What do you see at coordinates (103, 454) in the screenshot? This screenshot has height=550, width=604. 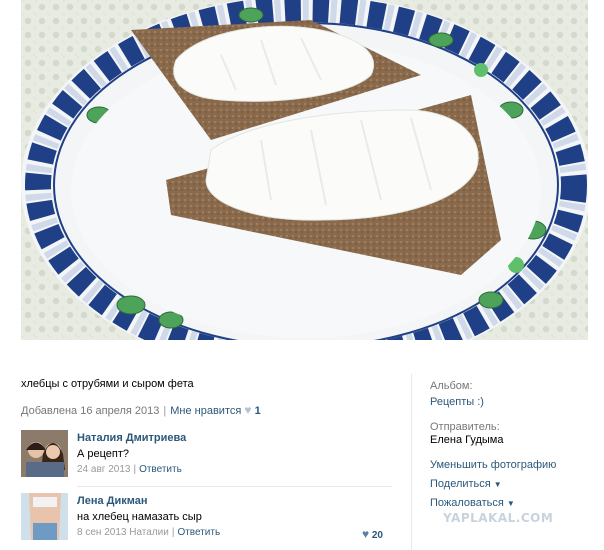 I see `comment-text: А рецепт?` at bounding box center [103, 454].